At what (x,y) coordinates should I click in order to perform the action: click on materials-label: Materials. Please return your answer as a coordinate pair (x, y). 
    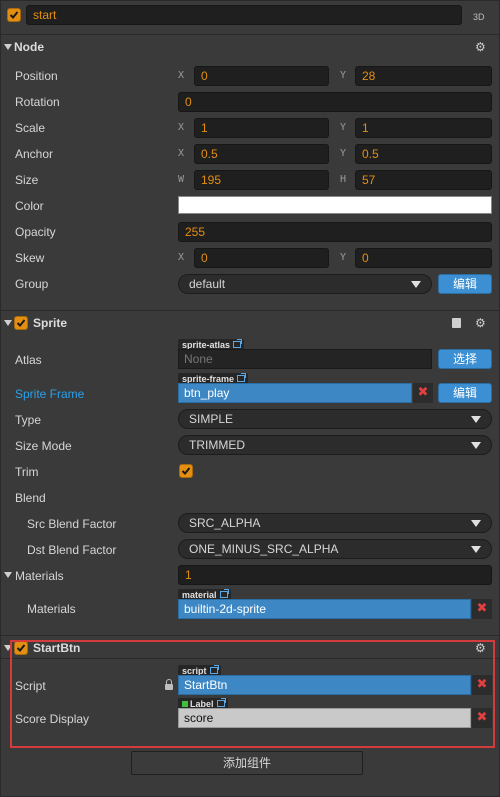
    Looking at the image, I should click on (39, 576).